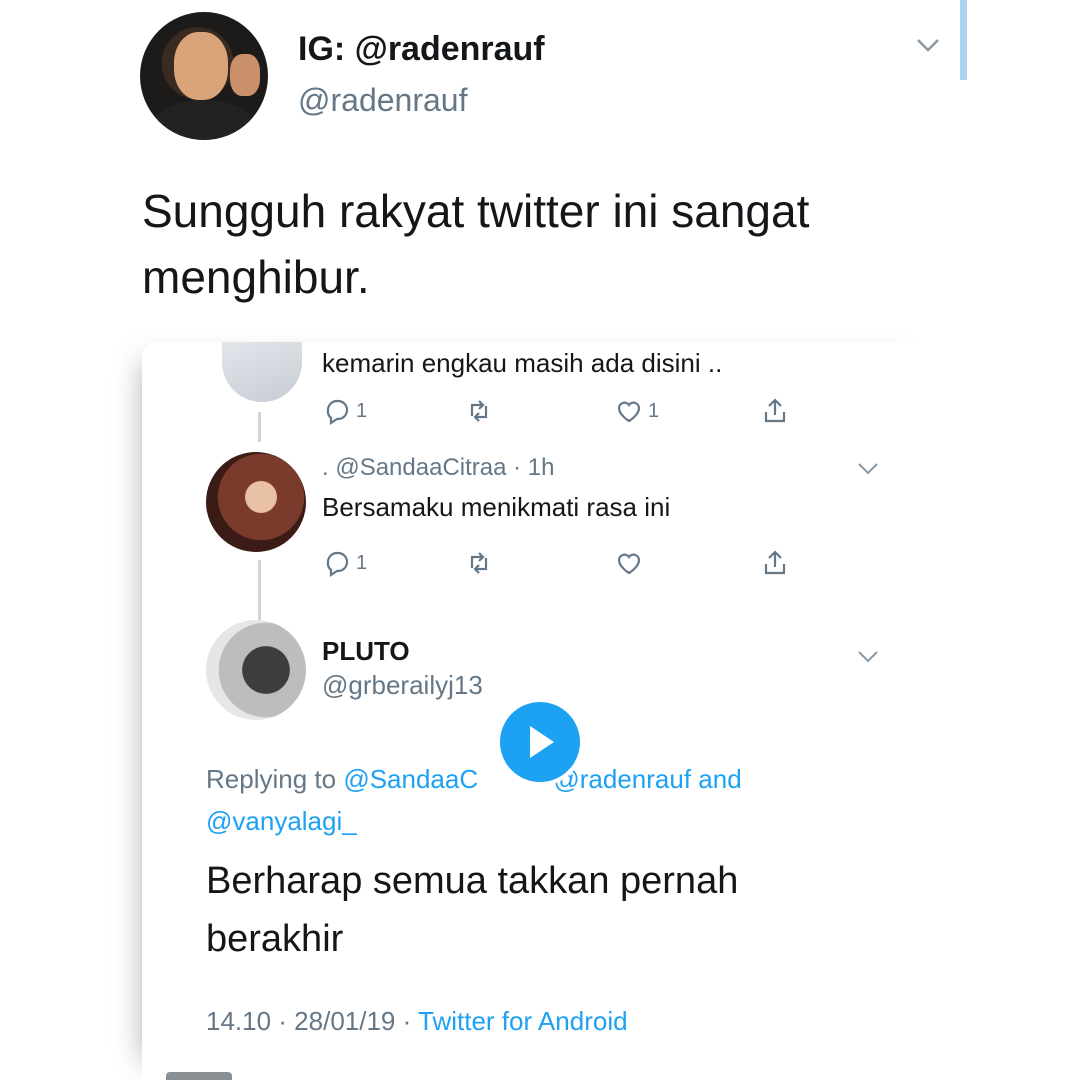 This screenshot has height=1080, width=1080. Describe the element at coordinates (402, 685) in the screenshot. I see `pluto-handle: @grberailyj13` at that location.